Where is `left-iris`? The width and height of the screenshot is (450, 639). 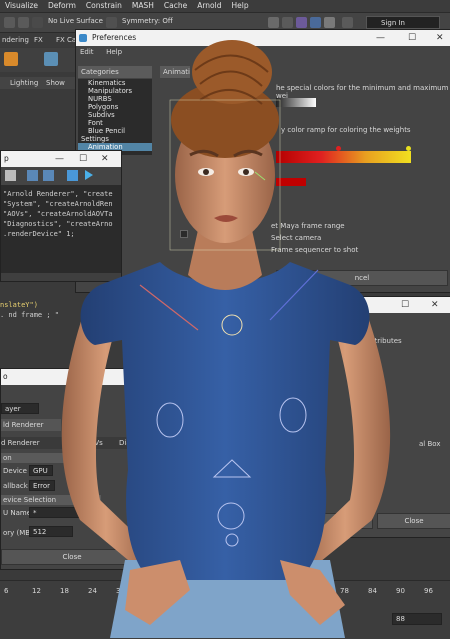 left-iris is located at coordinates (206, 172).